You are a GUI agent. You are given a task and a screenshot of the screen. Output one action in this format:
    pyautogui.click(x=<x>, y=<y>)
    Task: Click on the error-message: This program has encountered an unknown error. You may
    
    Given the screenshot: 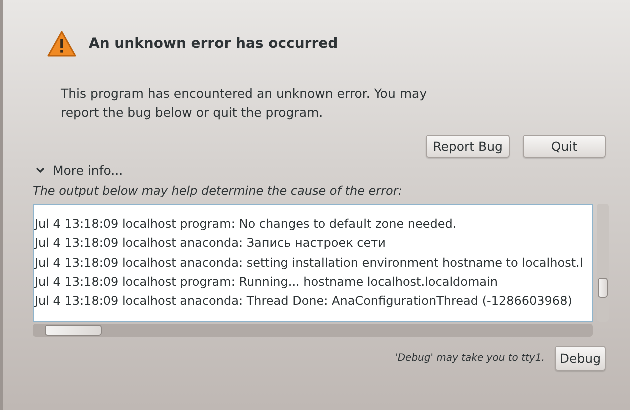 What is the action you would take?
    pyautogui.click(x=244, y=94)
    